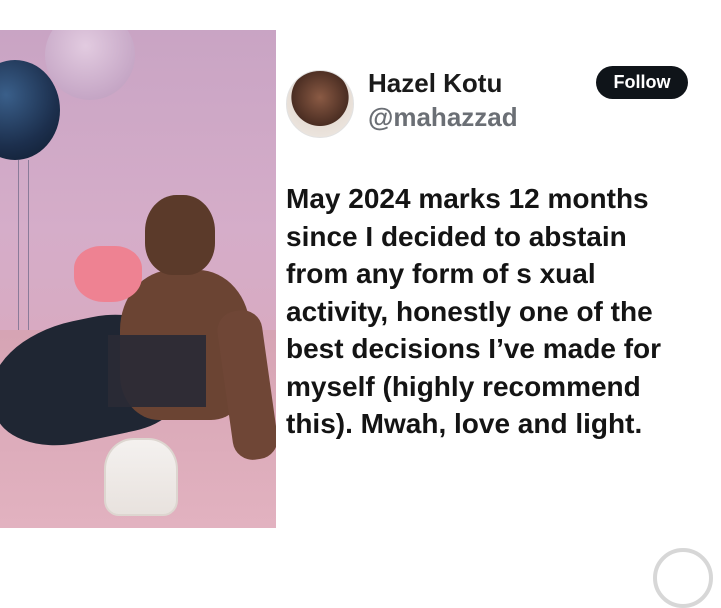  What do you see at coordinates (464, 423) in the screenshot?
I see `tweet-line: this). Mwah, love and light.` at bounding box center [464, 423].